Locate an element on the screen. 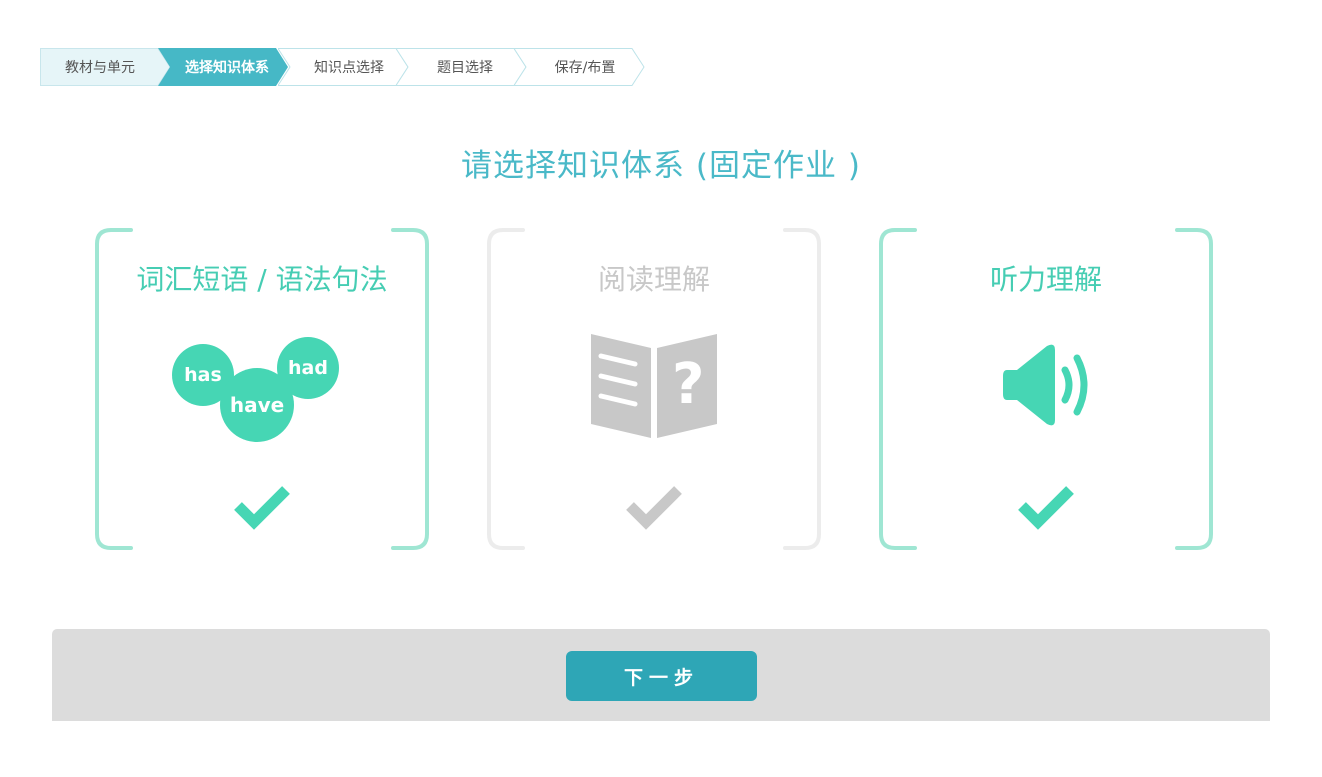  word-bubbles-icon: has have had is located at coordinates (262, 388).